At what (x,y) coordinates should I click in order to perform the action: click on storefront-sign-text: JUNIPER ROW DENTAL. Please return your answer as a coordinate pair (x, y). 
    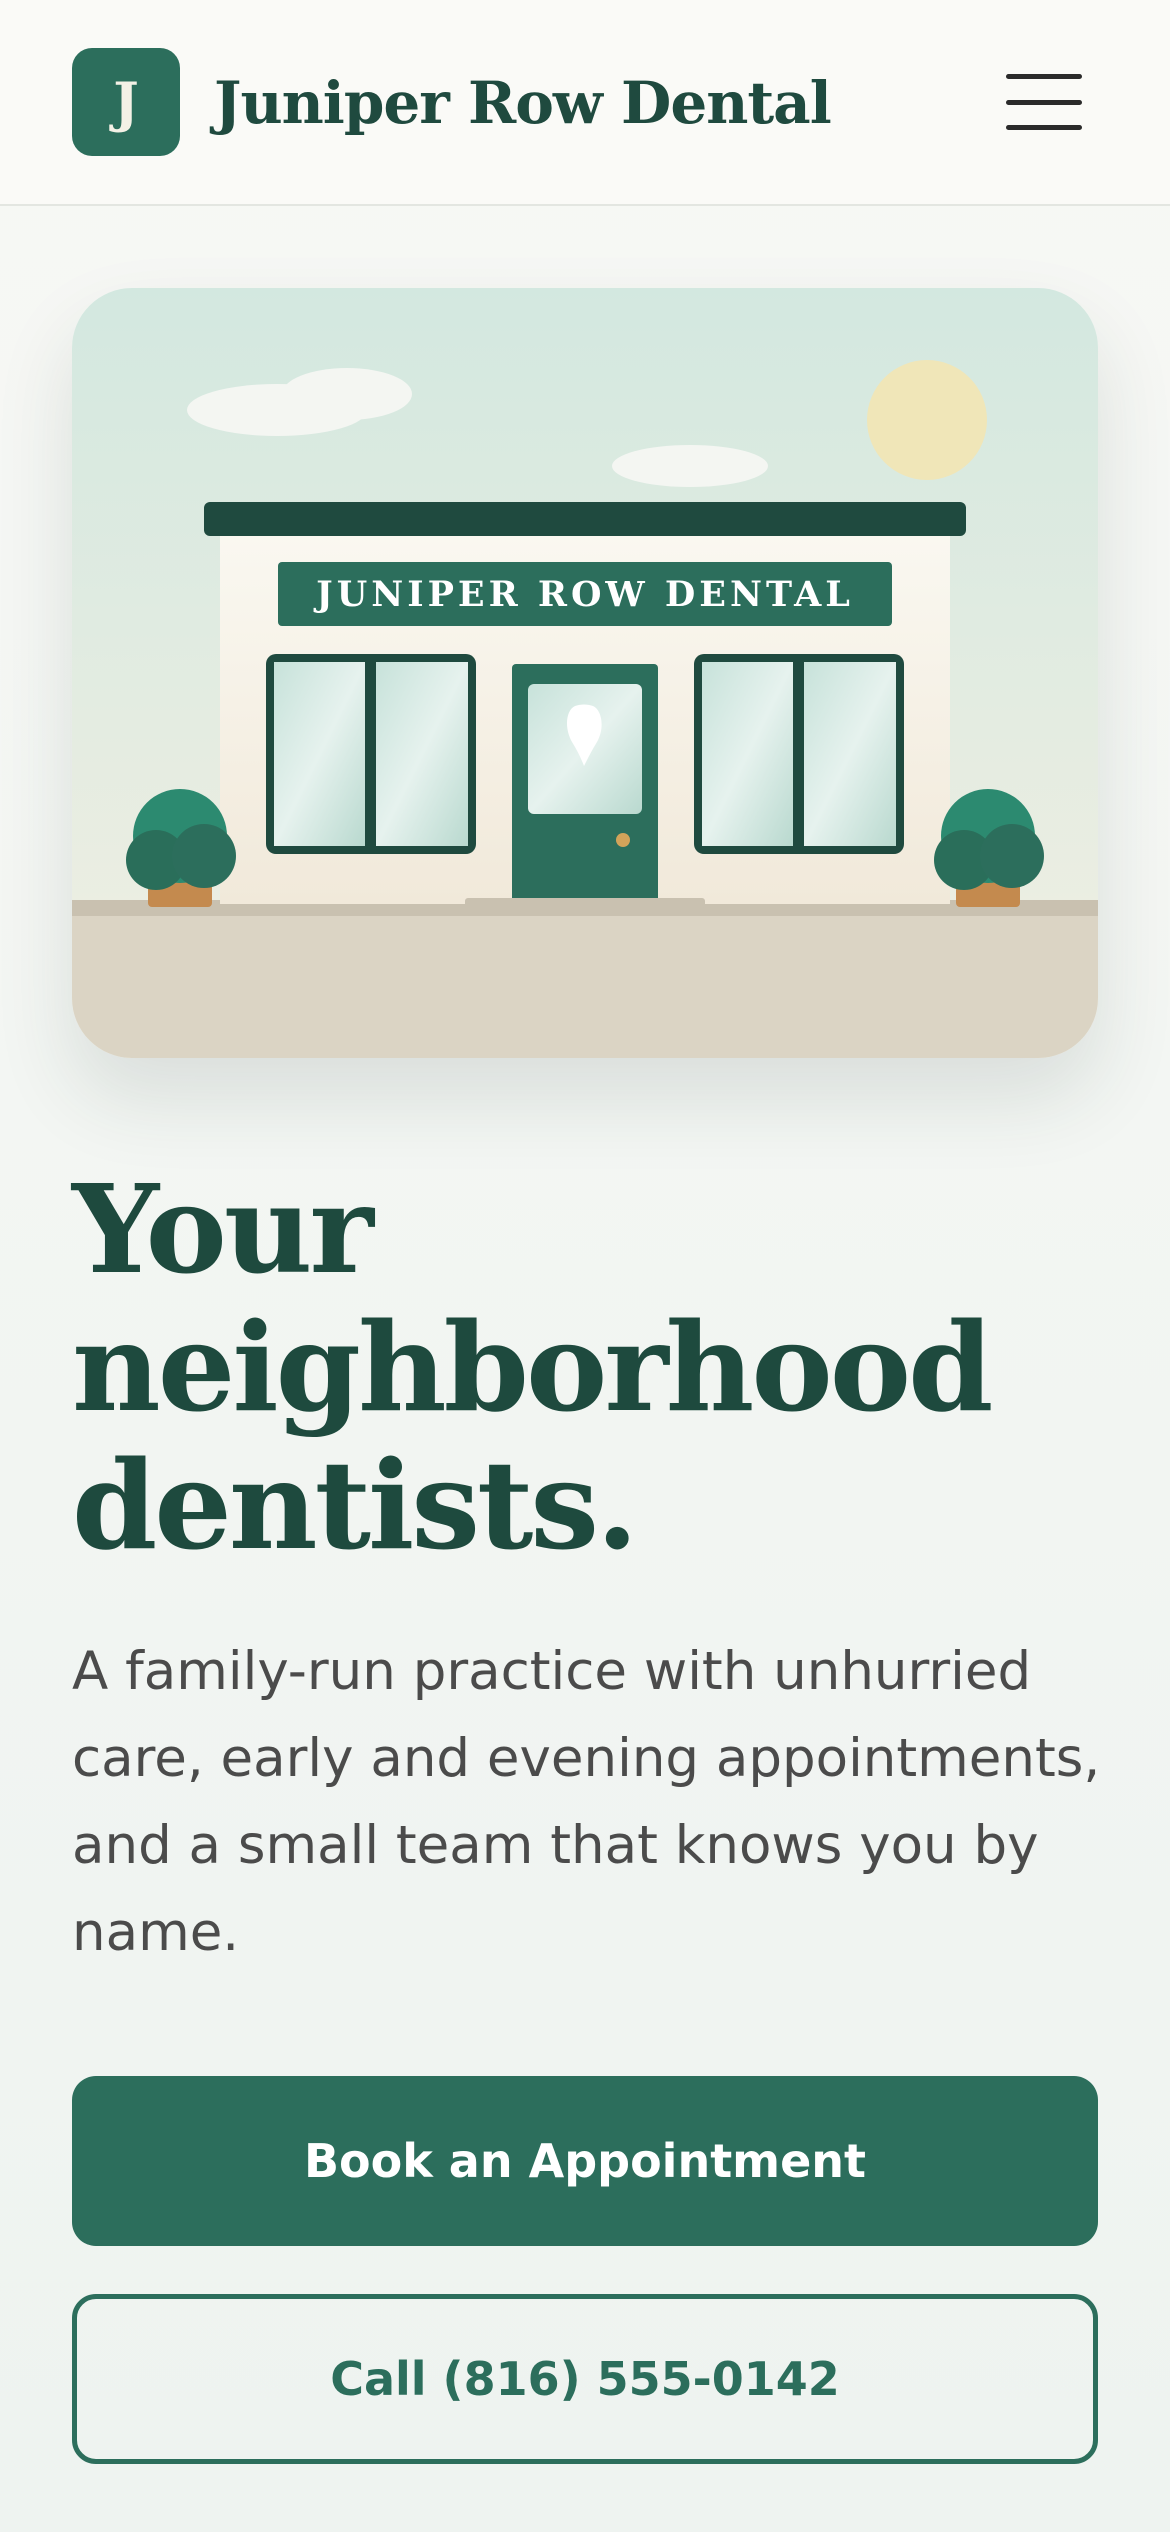
    Looking at the image, I should click on (583, 594).